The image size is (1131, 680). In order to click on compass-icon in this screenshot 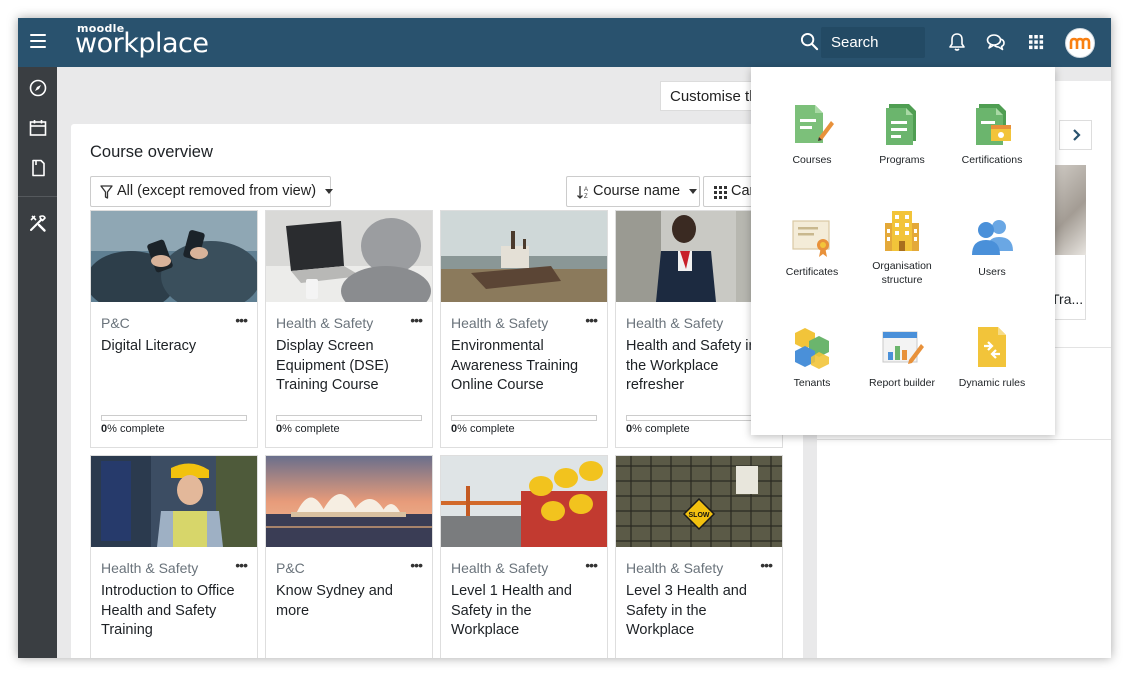, I will do `click(38, 88)`.